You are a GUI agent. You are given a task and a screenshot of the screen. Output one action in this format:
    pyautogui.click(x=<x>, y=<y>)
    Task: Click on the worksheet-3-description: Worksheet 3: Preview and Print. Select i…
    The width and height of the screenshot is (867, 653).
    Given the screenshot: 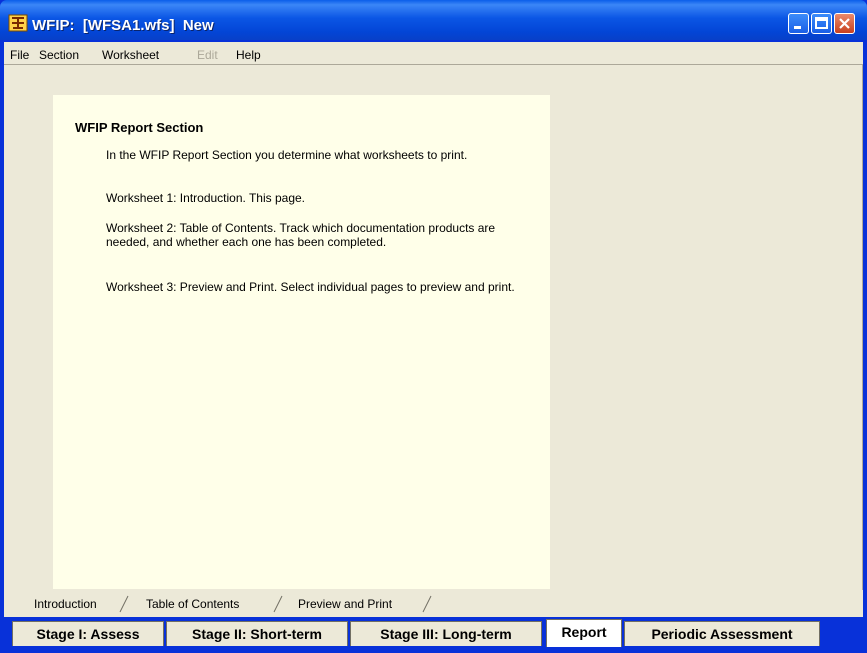 What is the action you would take?
    pyautogui.click(x=310, y=287)
    